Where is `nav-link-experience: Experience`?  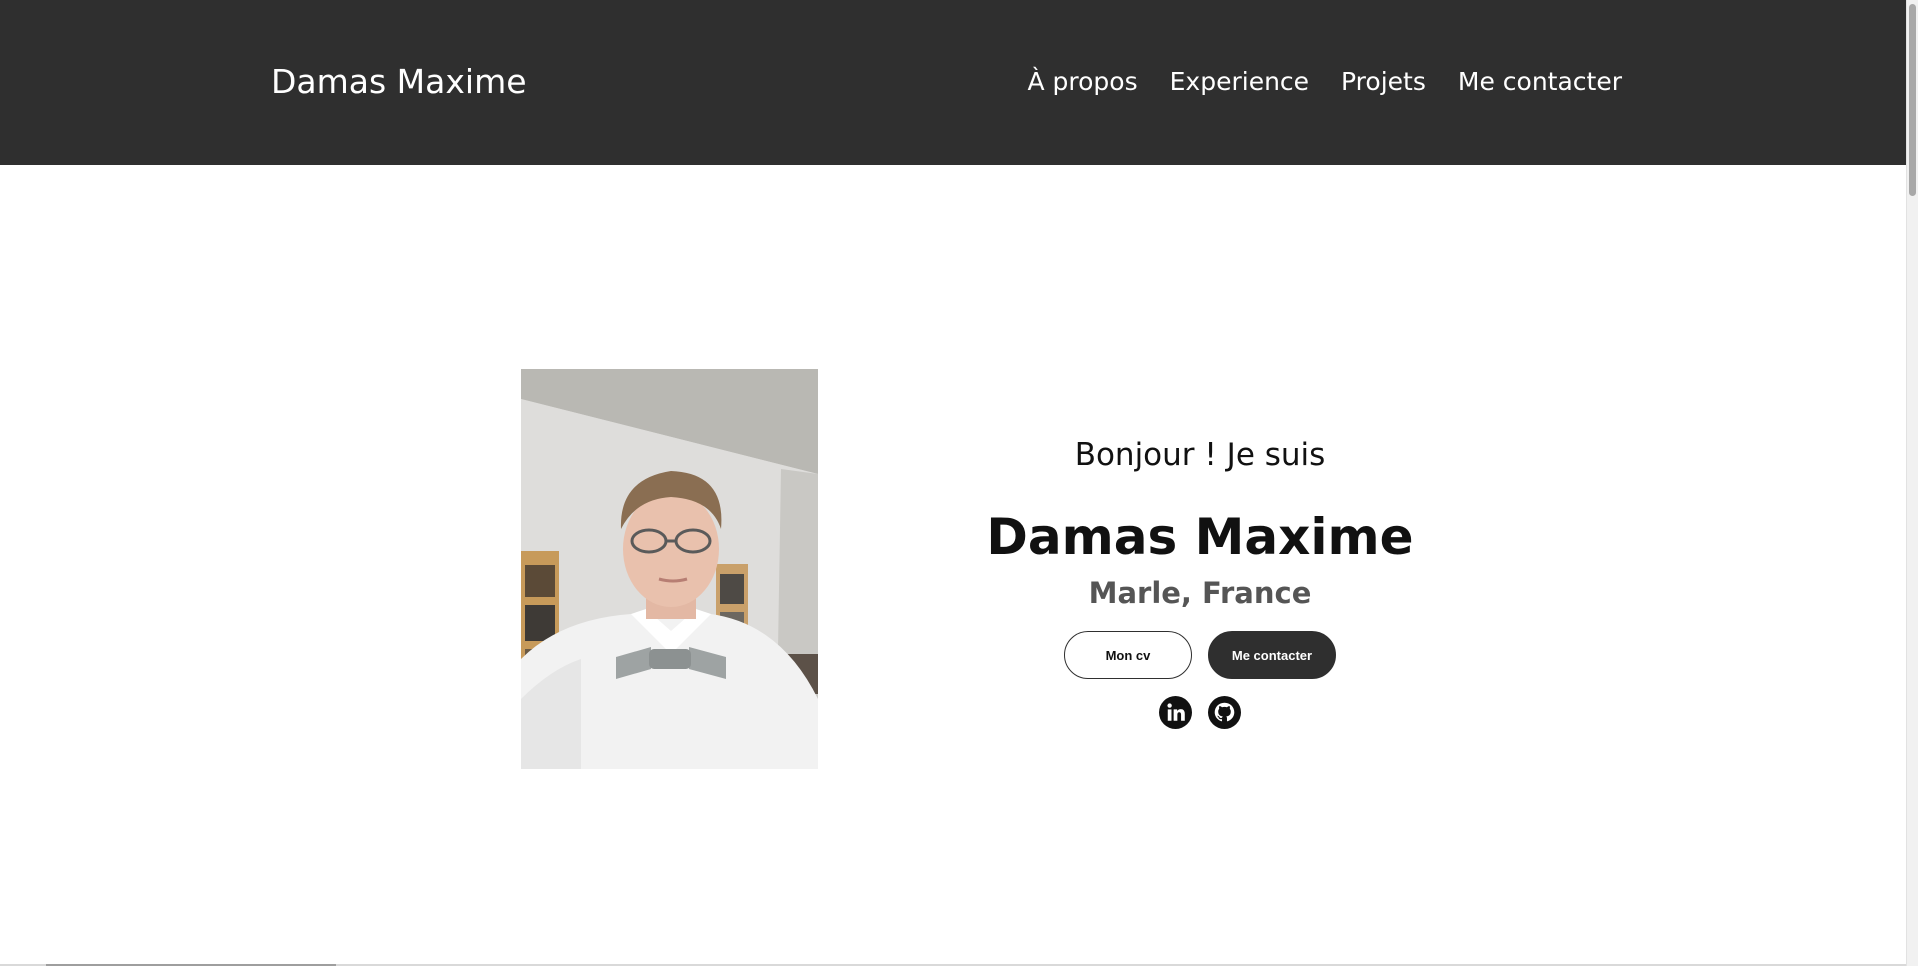 nav-link-experience: Experience is located at coordinates (1239, 82).